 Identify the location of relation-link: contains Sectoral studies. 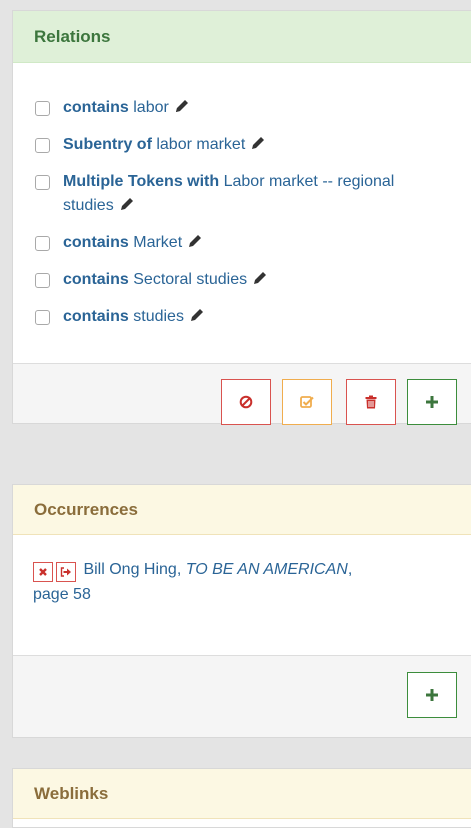
(253, 280).